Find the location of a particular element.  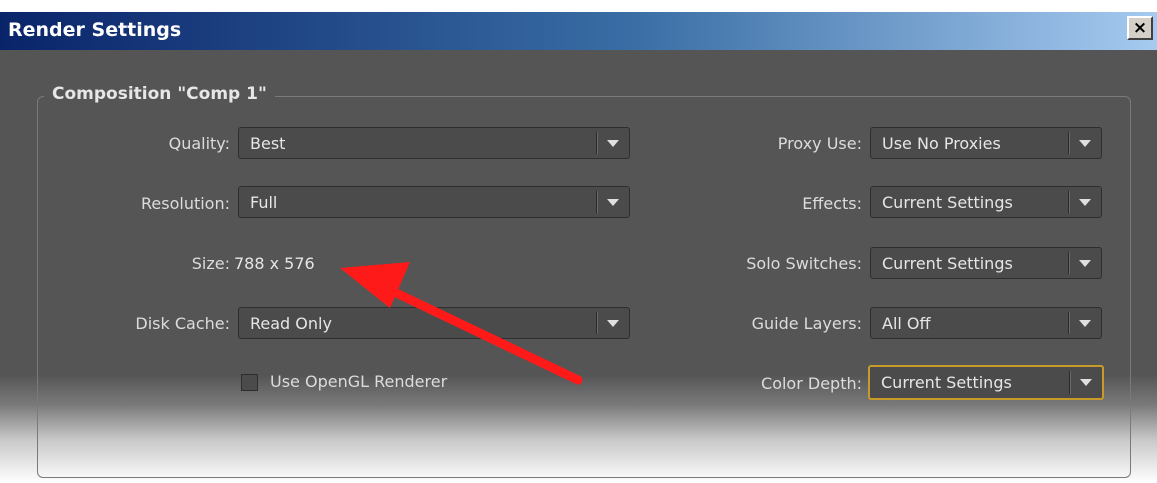

quality-value: Best is located at coordinates (268, 143).